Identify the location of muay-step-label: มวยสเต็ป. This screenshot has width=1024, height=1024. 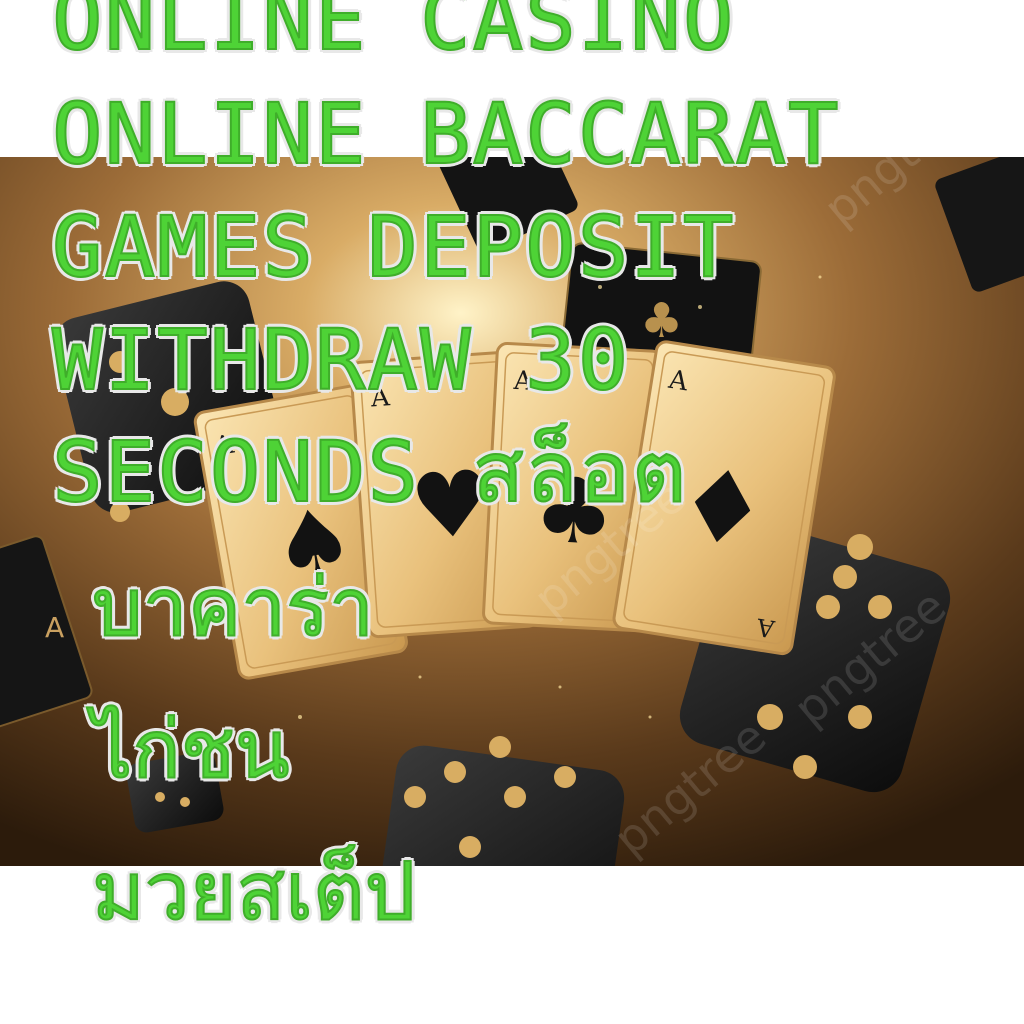
(253, 891).